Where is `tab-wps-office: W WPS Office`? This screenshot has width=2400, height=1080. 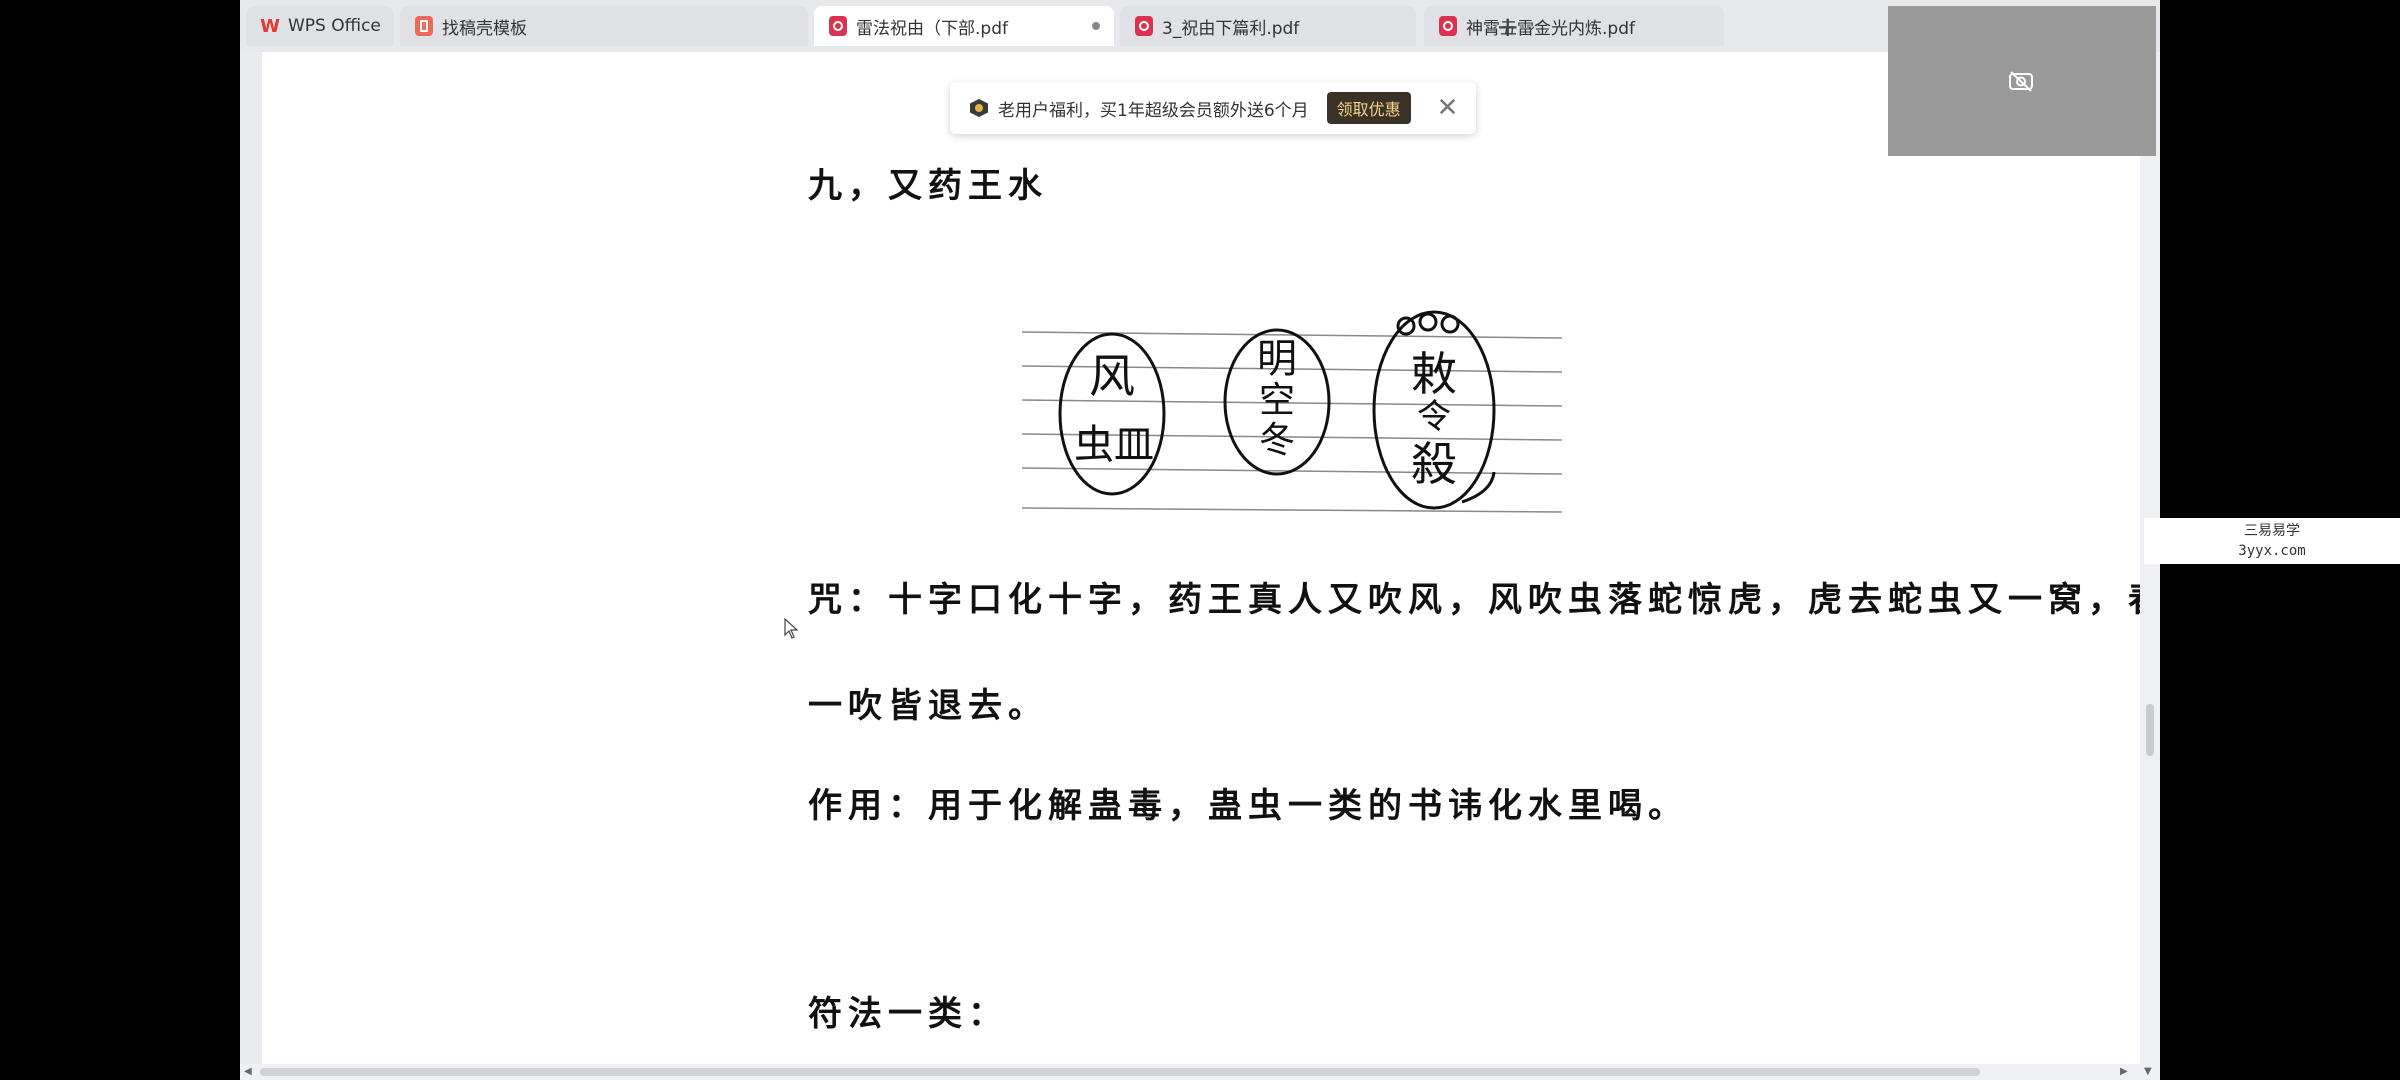
tab-wps-office: W WPS Office is located at coordinates (320, 26).